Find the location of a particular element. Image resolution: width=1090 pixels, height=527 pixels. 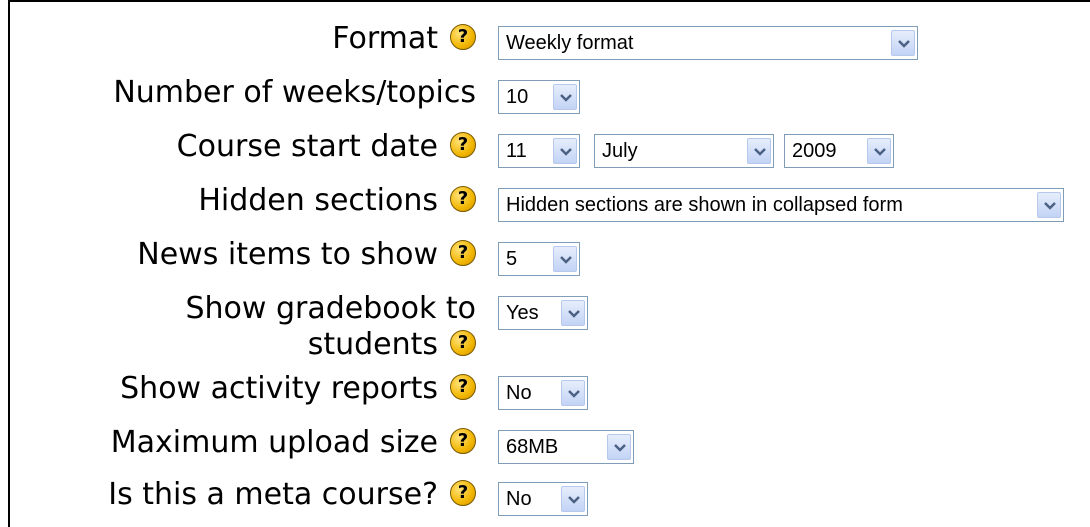

weeks-select-value: 10 is located at coordinates (517, 97).